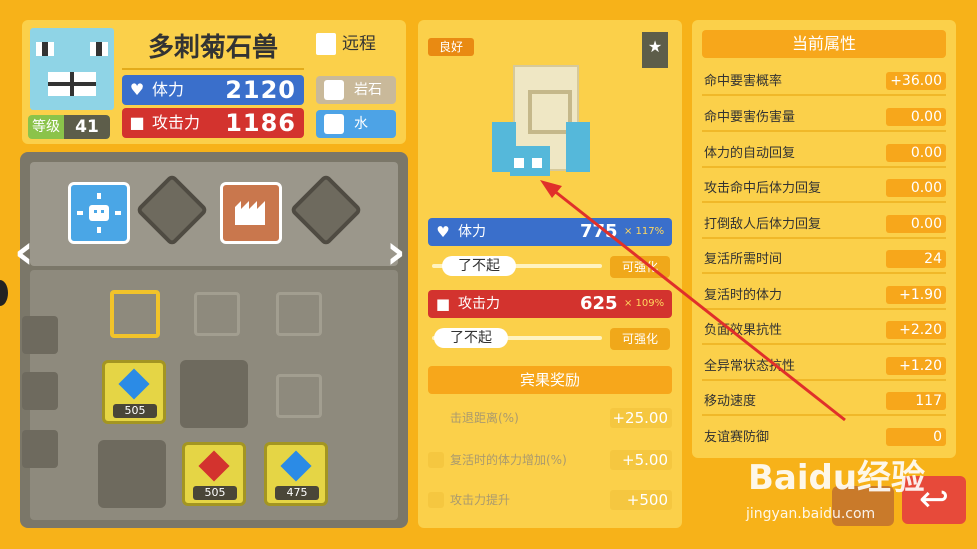 The width and height of the screenshot is (977, 549). Describe the element at coordinates (168, 89) in the screenshot. I see `hp-label: 体力` at that location.